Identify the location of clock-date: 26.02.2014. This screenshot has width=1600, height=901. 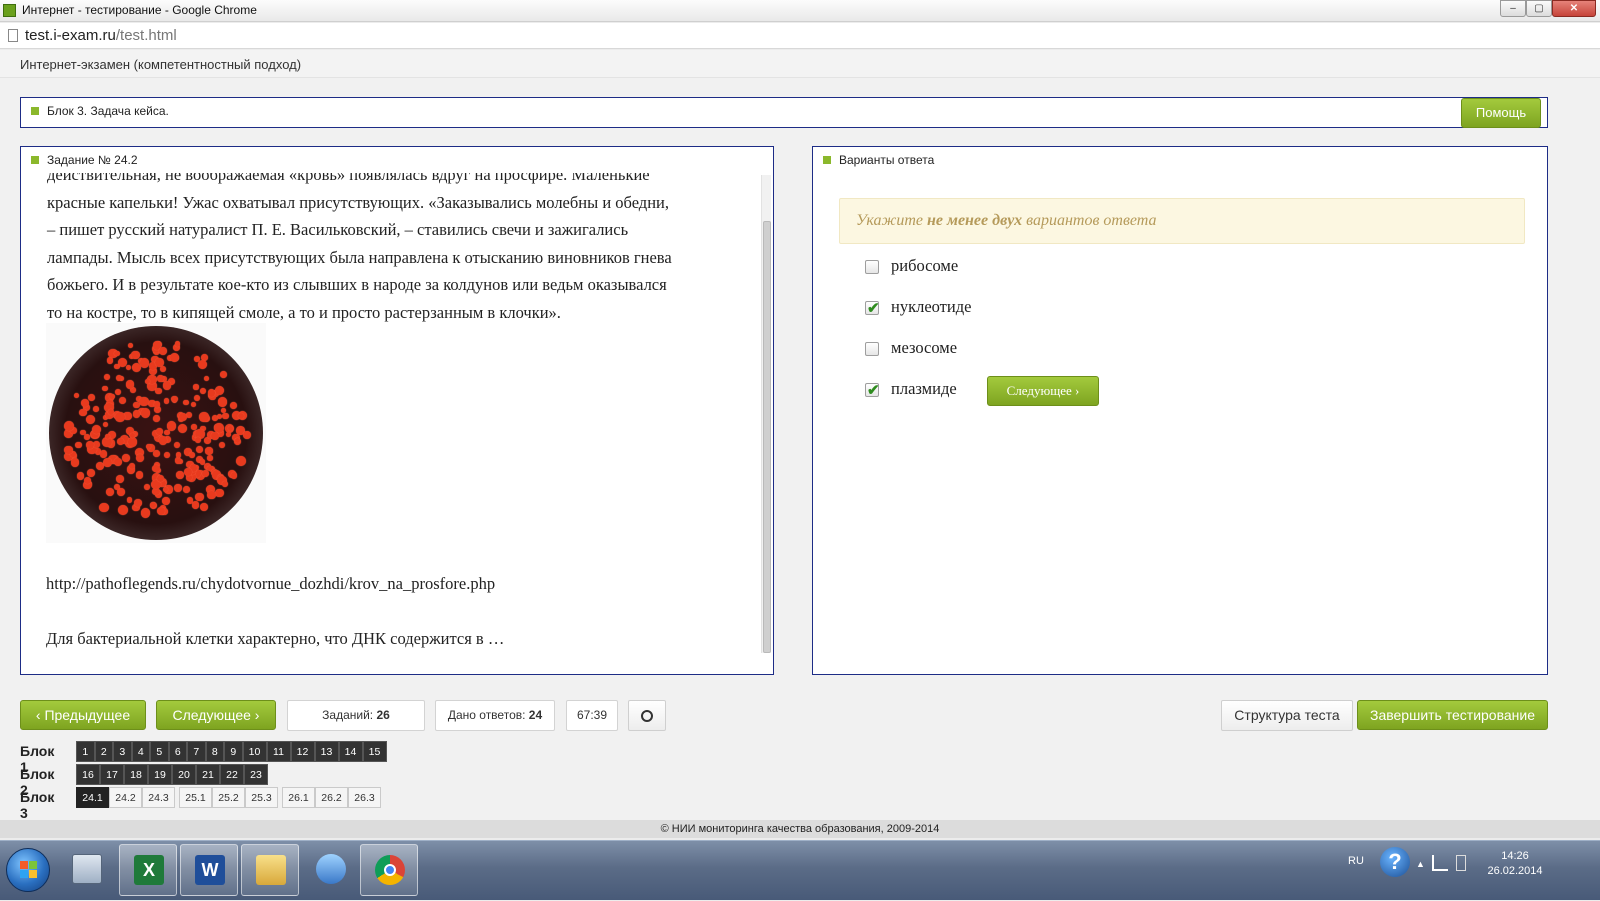
(1515, 871).